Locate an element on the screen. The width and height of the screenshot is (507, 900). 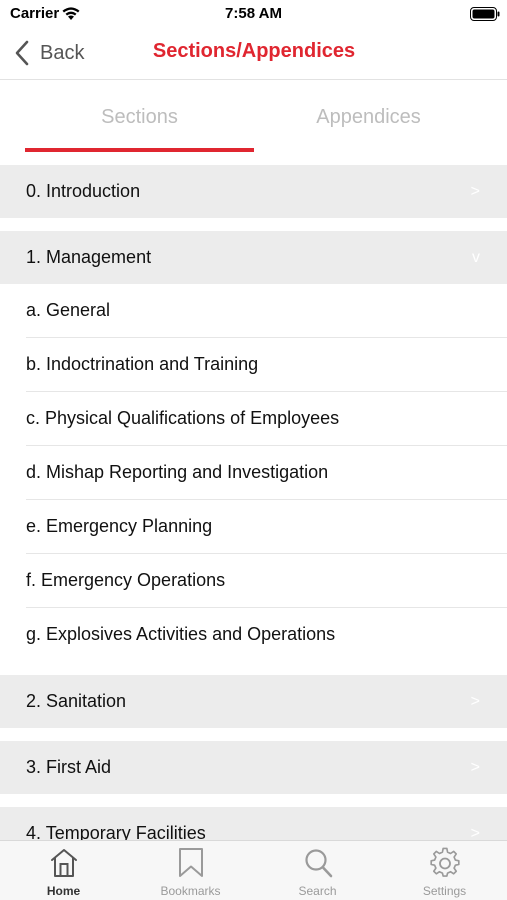
list-item-physical-qualifications: c. Physical Qualifications of Employees is located at coordinates (253, 419).